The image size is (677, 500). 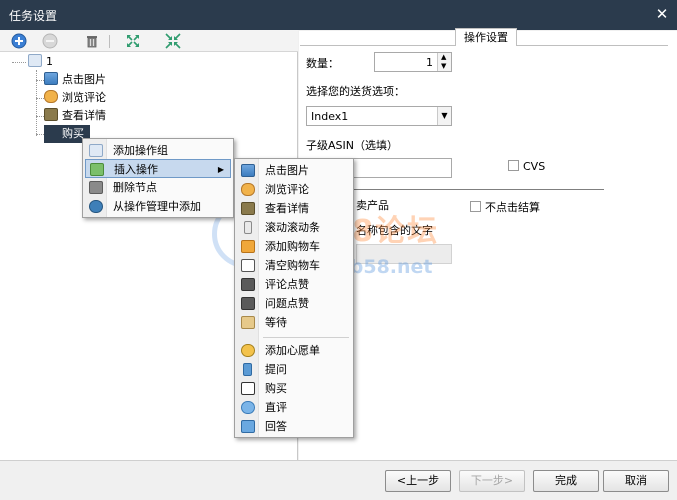 What do you see at coordinates (158, 168) in the screenshot?
I see `menu-item-insert-operation: 插入操作 ▶` at bounding box center [158, 168].